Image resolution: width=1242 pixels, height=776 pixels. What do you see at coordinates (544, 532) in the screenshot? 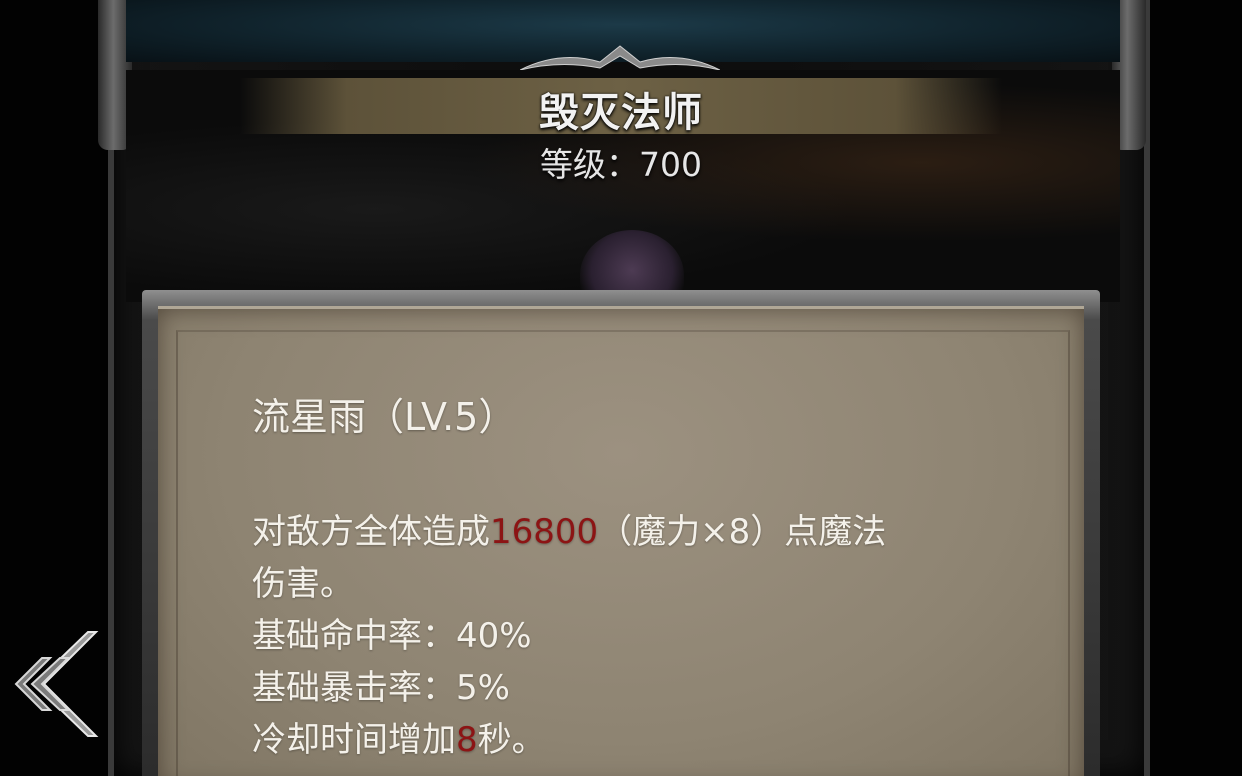
I see `damage-value: 16800` at bounding box center [544, 532].